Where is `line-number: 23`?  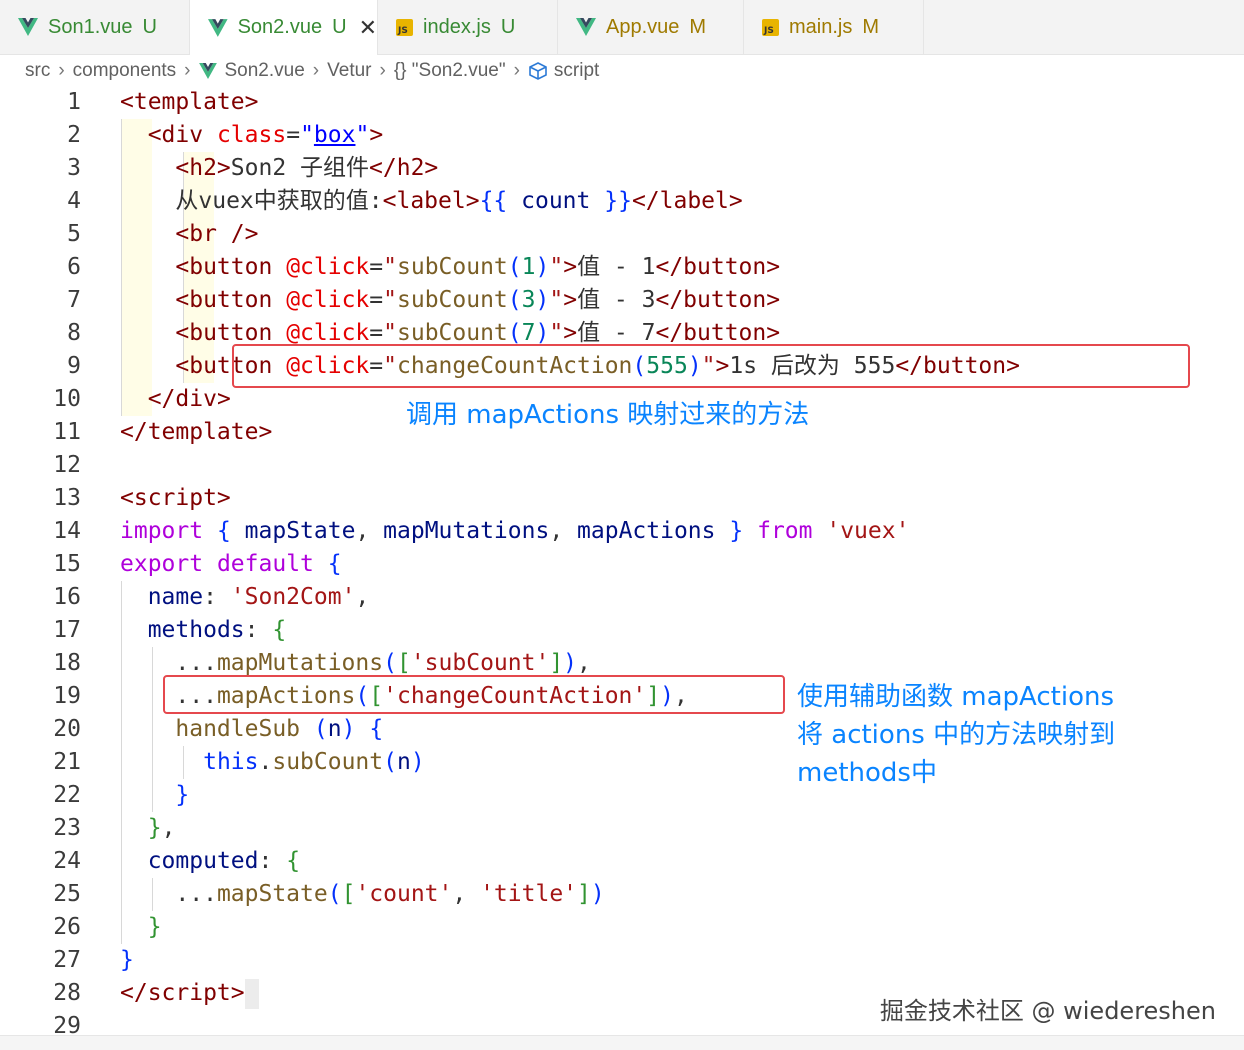 line-number: 23 is located at coordinates (67, 828).